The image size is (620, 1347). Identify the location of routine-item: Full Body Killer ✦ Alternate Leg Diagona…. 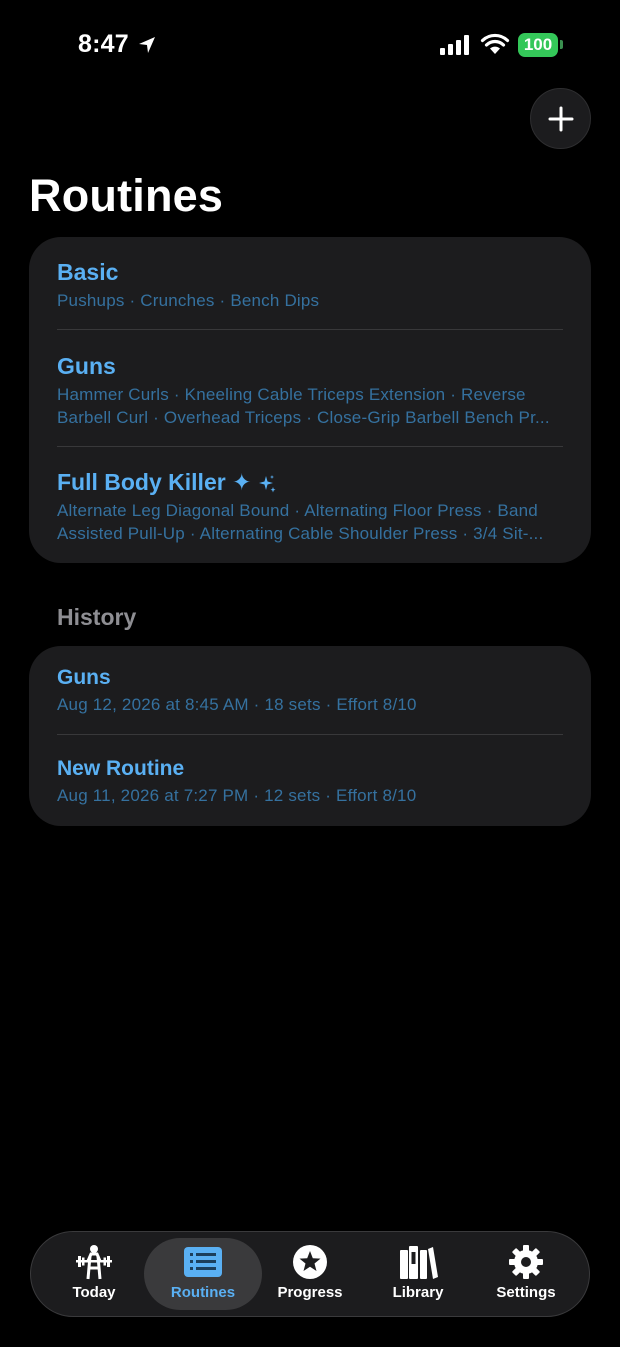
(310, 507).